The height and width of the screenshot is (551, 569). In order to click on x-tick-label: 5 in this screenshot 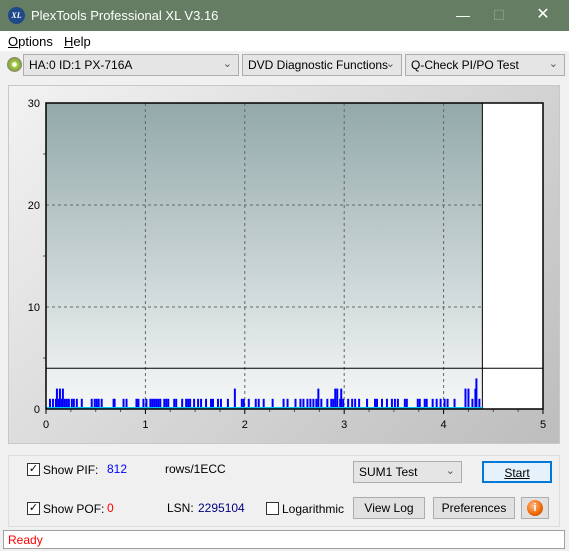, I will do `click(543, 425)`.